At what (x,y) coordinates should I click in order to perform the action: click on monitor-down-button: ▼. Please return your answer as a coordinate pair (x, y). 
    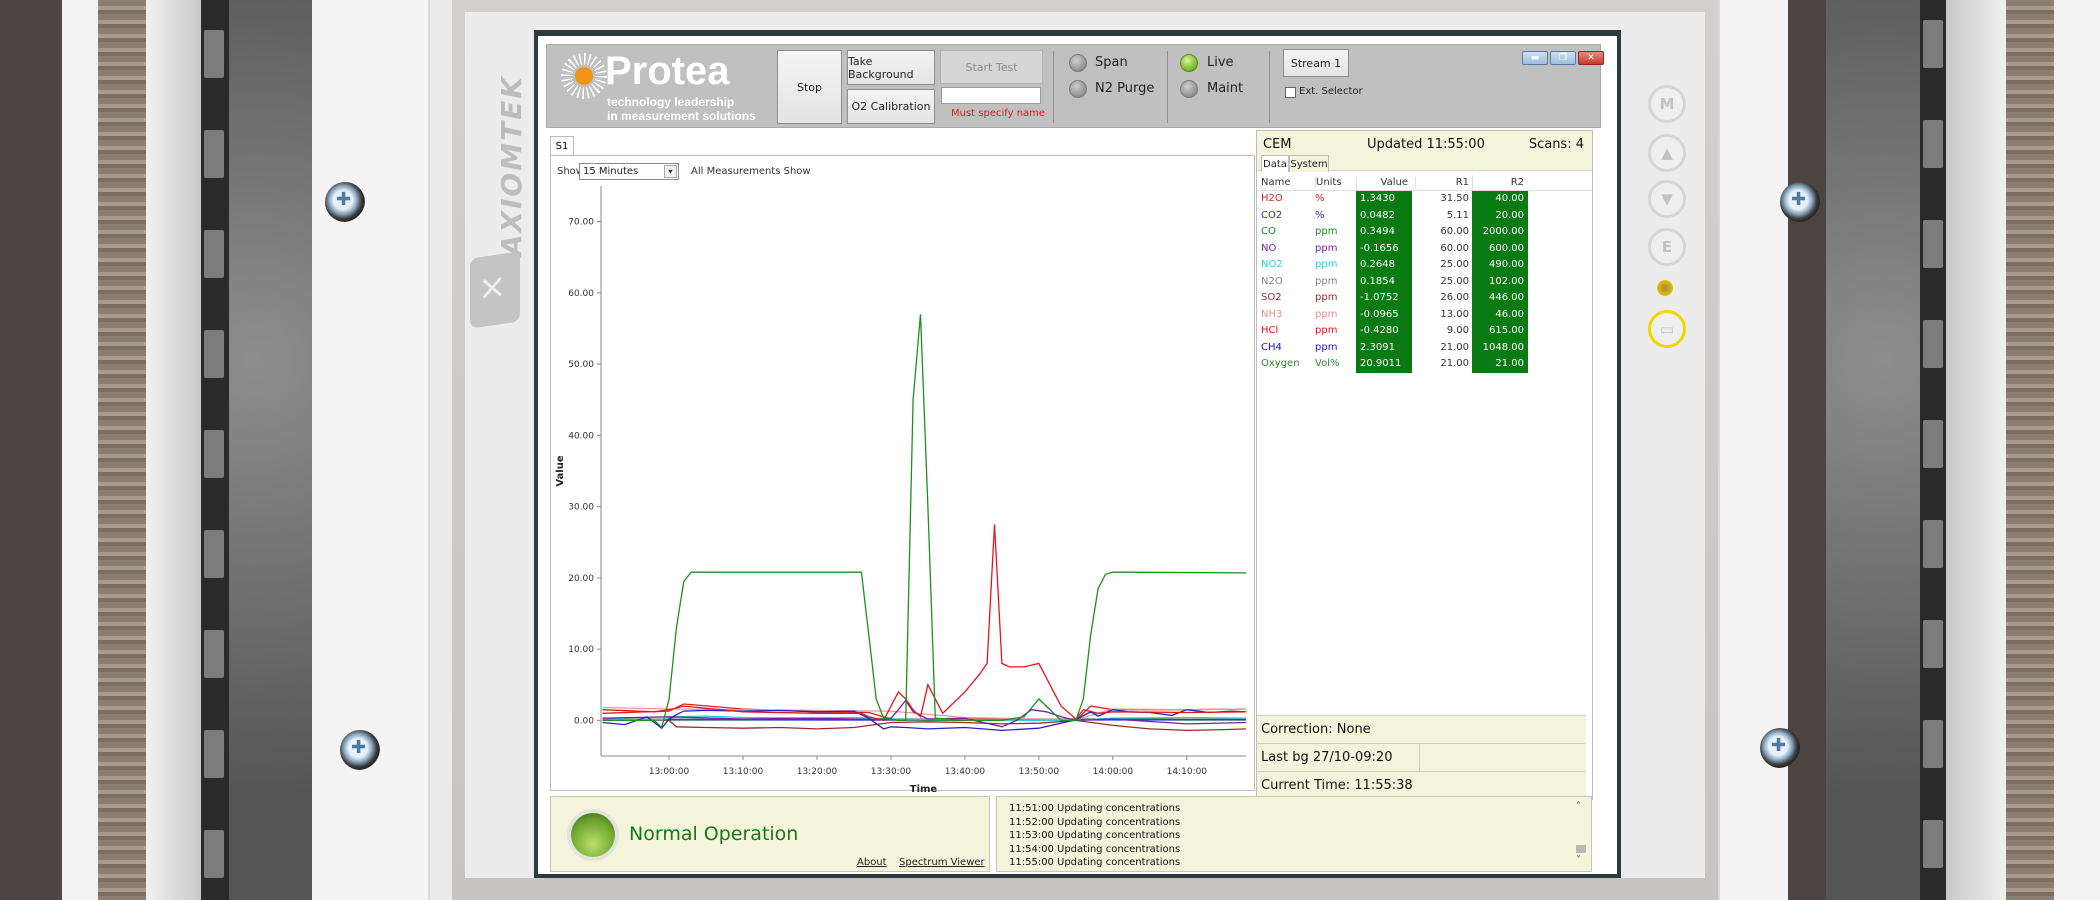
    Looking at the image, I should click on (1667, 199).